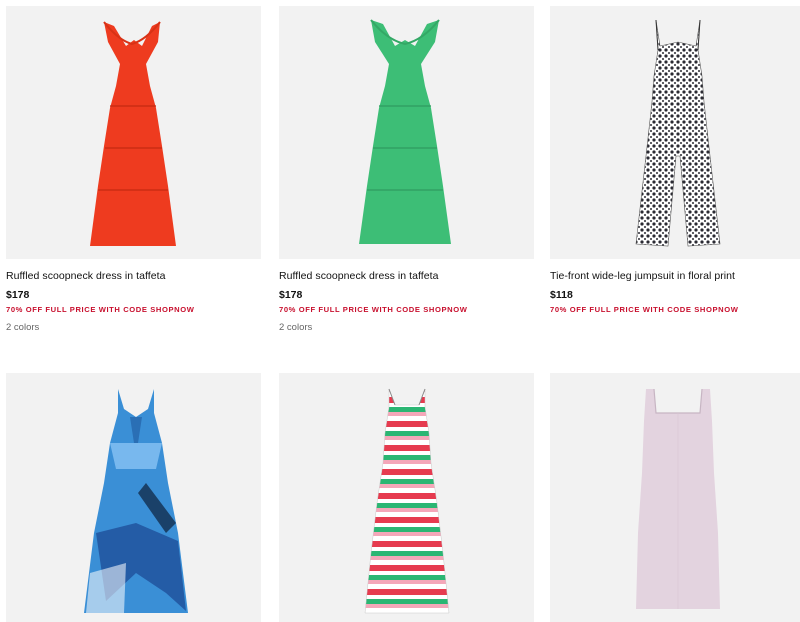 Image resolution: width=800 pixels, height=622 pixels. I want to click on product-image-red-dress, so click(133, 132).